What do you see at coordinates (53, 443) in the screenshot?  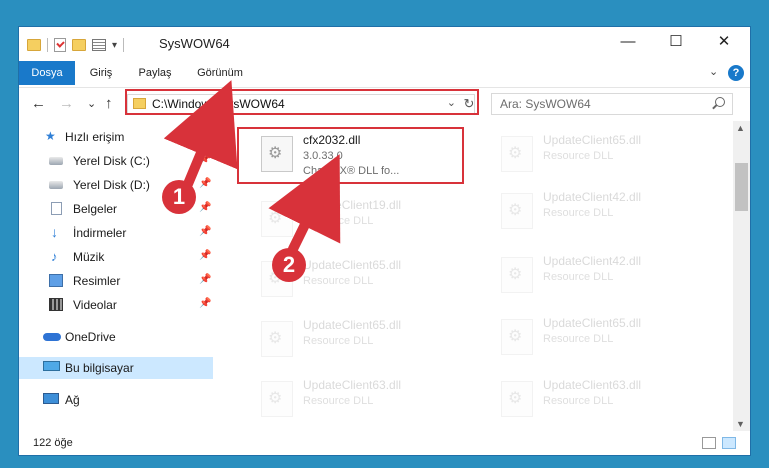 I see `item-count: 122 öğe` at bounding box center [53, 443].